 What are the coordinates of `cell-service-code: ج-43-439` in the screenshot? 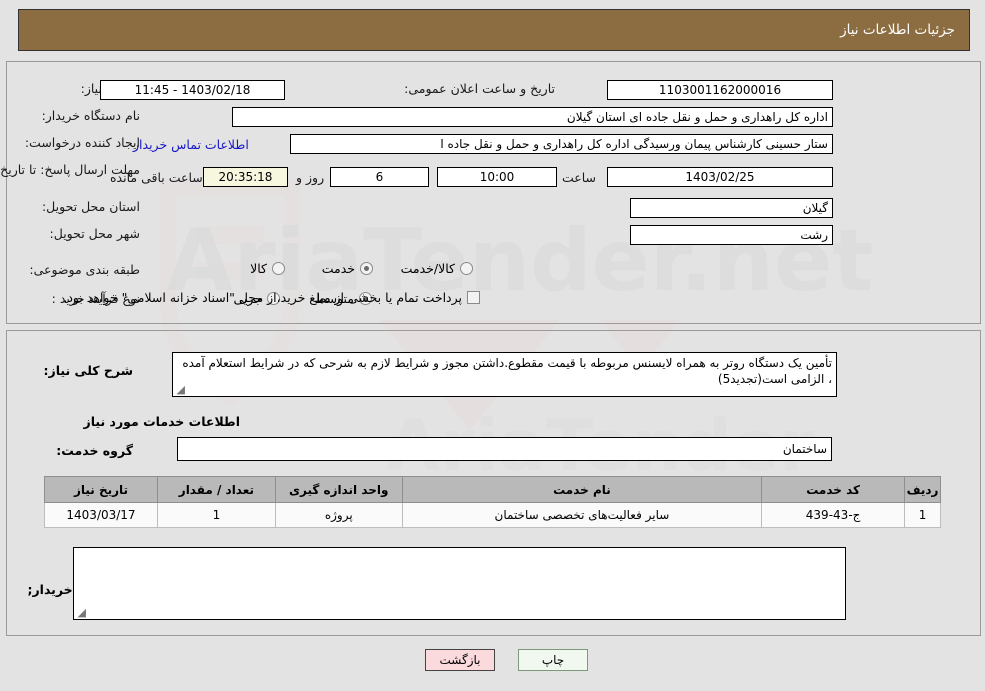 It's located at (833, 515).